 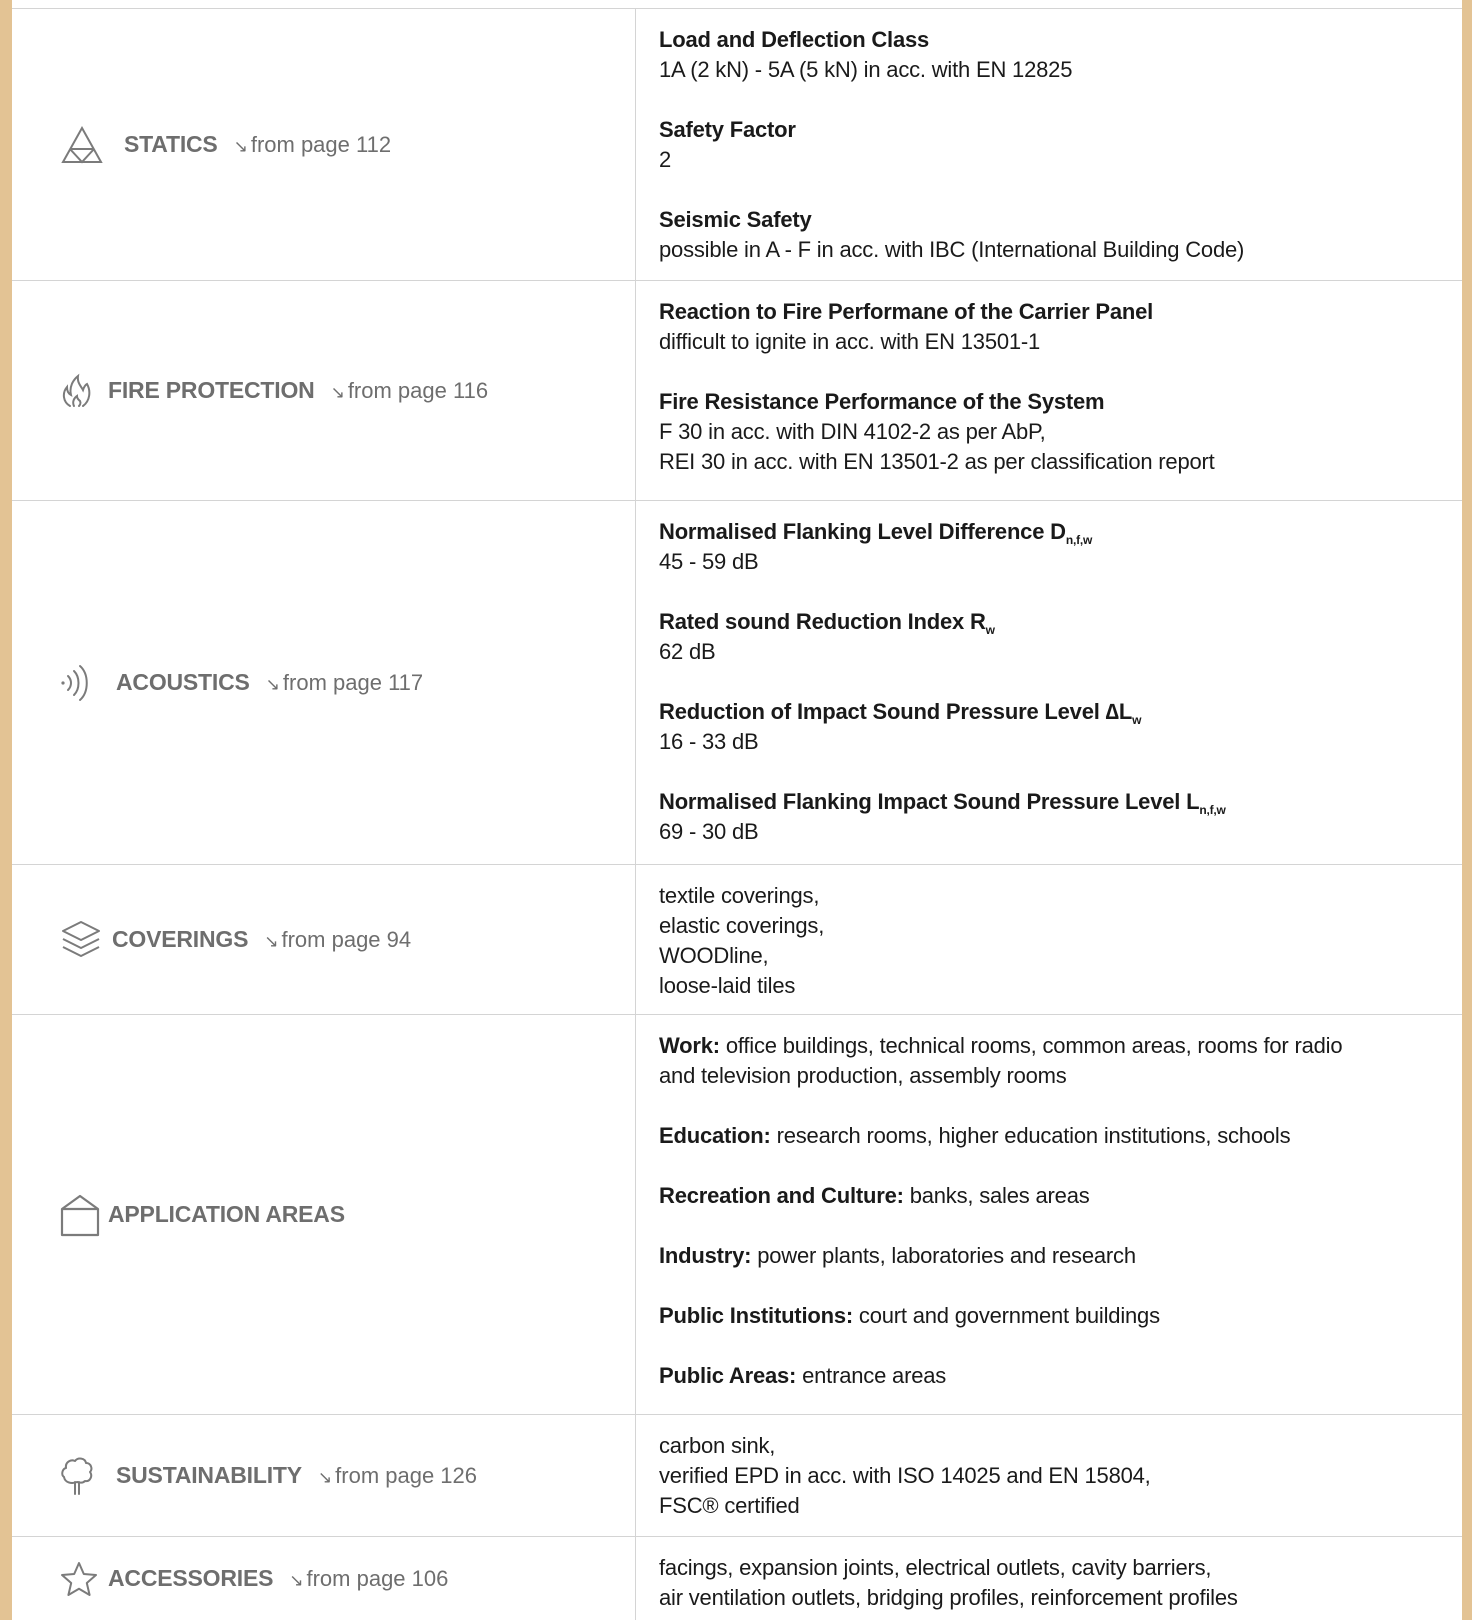 I want to click on section-header: COVERINGS ↘ from page 94, so click(x=324, y=939).